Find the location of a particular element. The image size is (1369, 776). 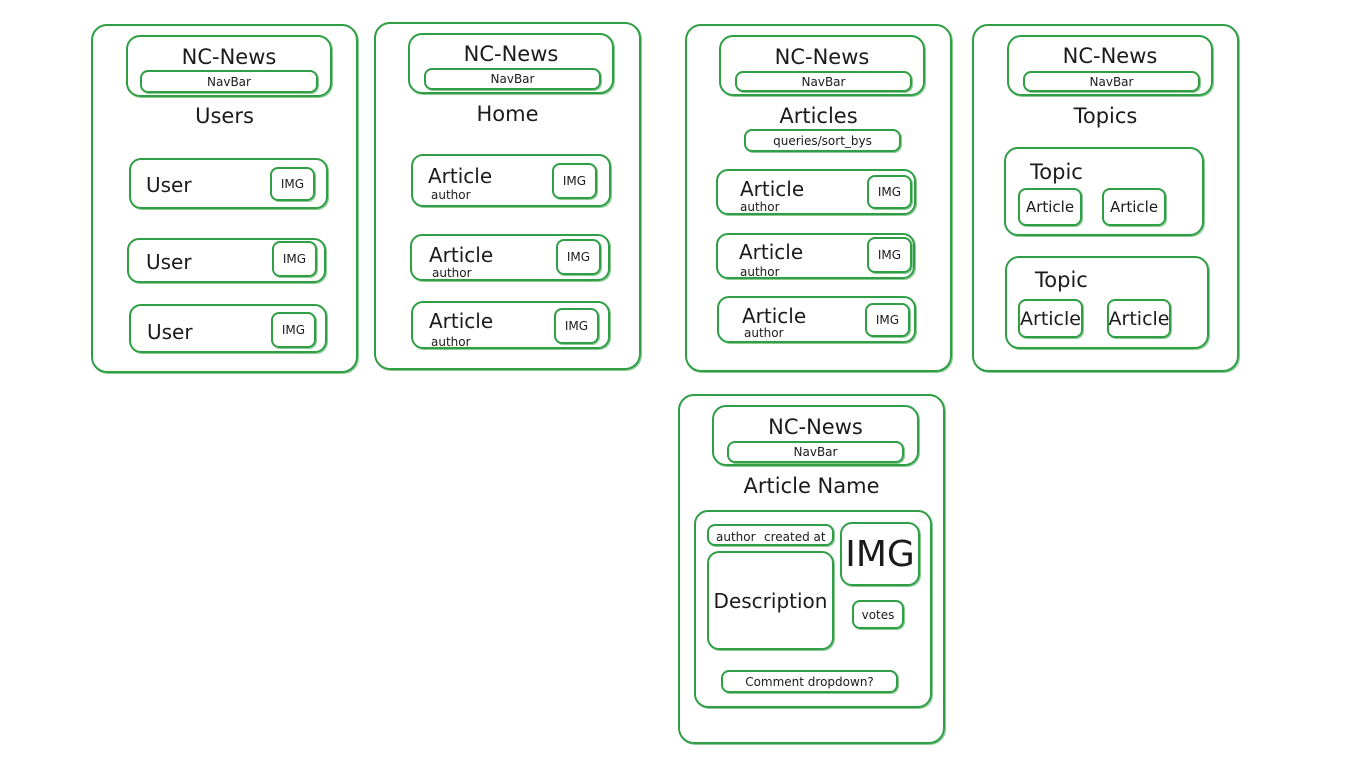

article-meta-author: author is located at coordinates (736, 537).